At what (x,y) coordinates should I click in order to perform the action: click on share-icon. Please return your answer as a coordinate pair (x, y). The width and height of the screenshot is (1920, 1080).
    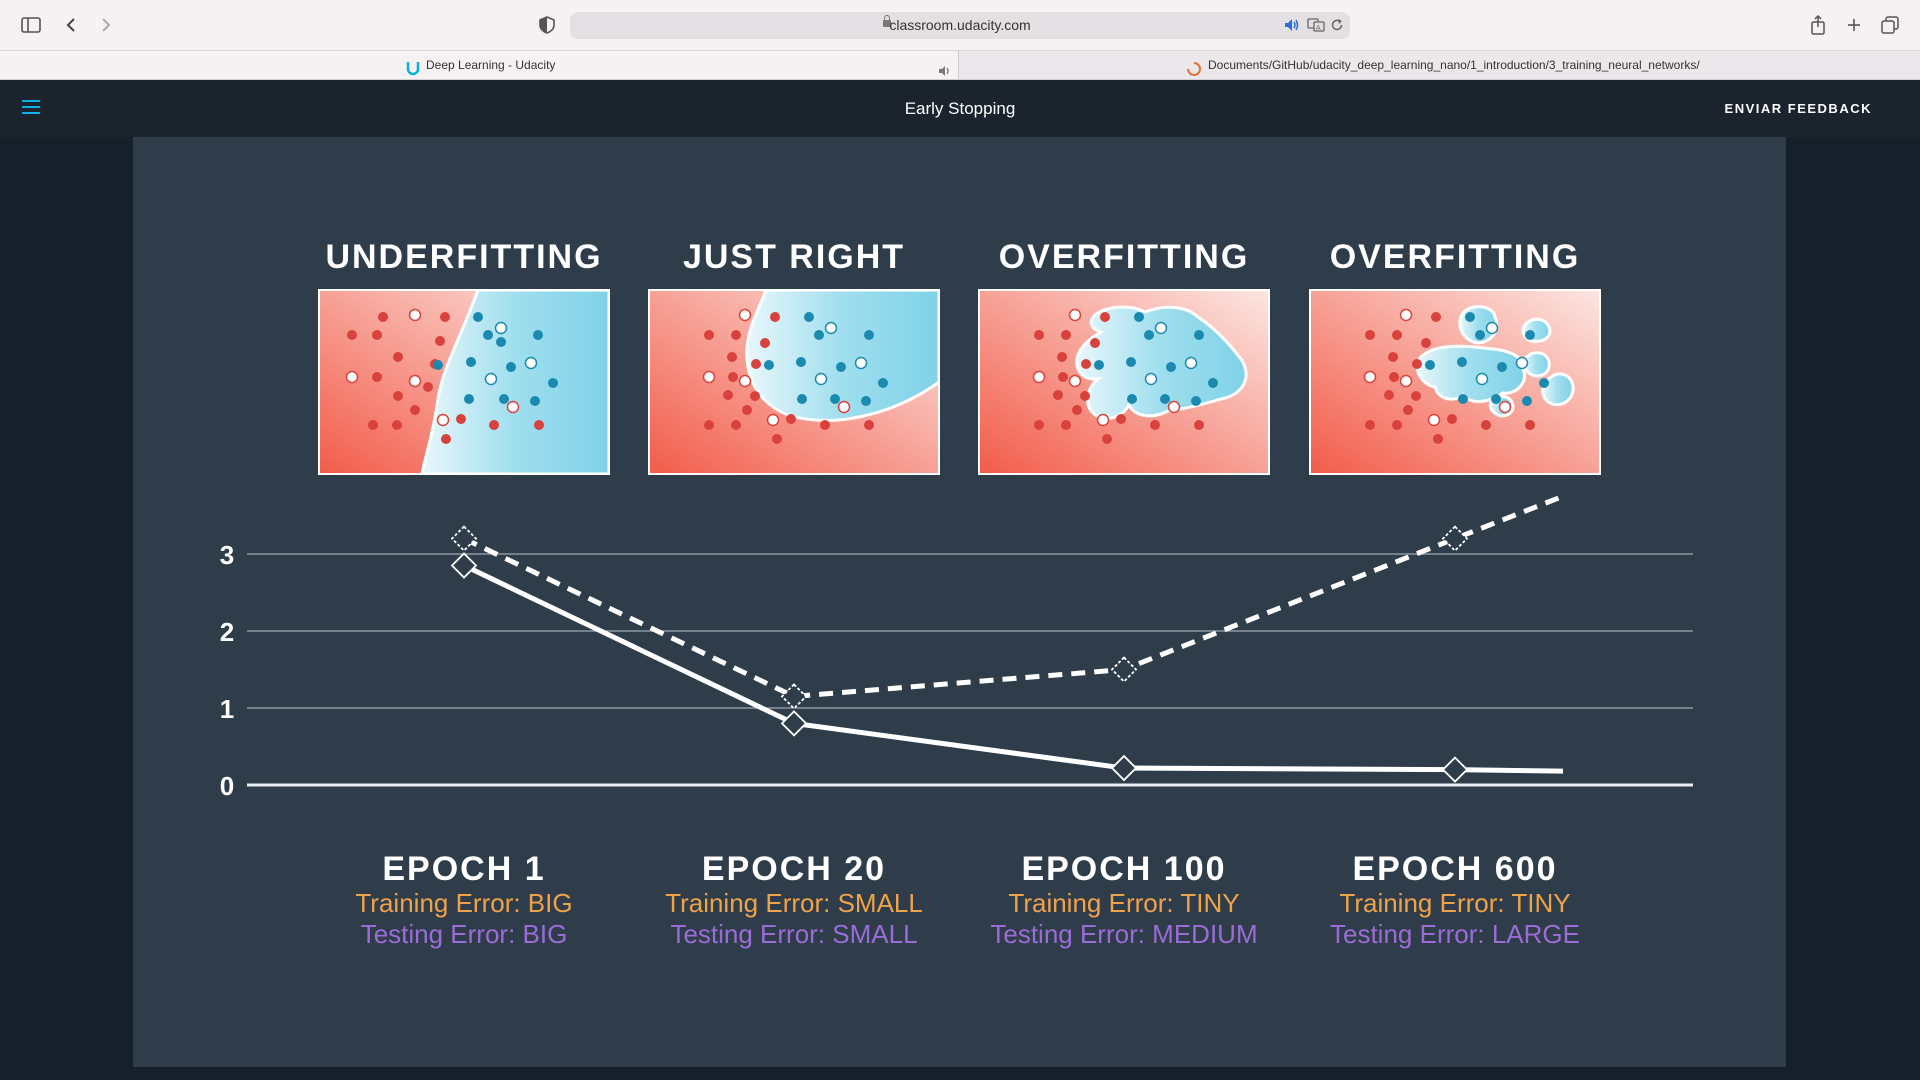
    Looking at the image, I should click on (1818, 25).